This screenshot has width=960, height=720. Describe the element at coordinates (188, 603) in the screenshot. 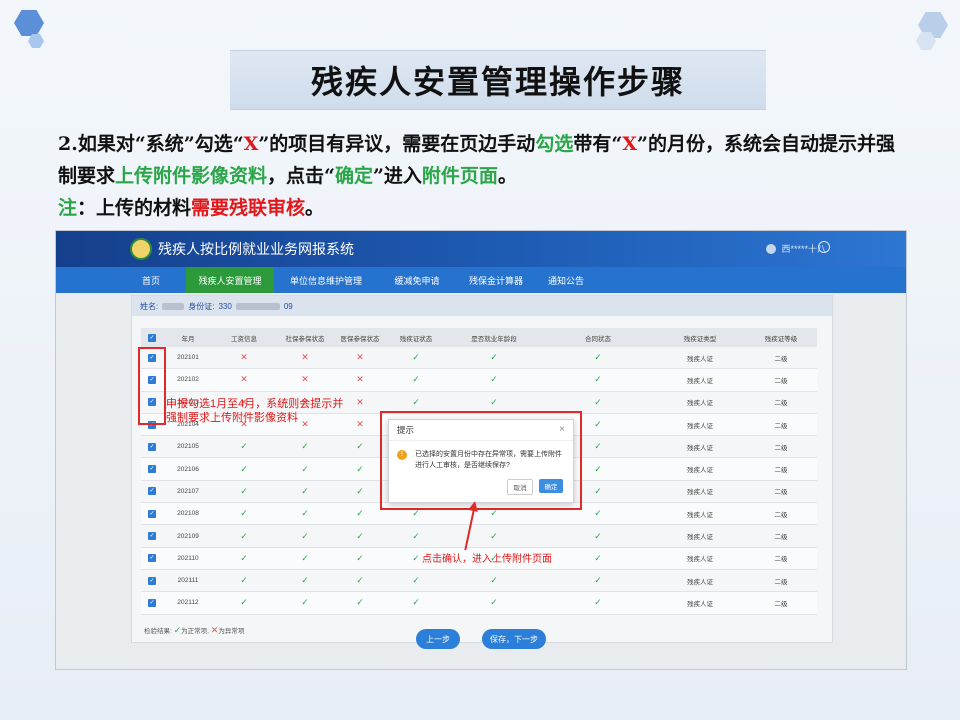

I see `row-month: 202112` at that location.